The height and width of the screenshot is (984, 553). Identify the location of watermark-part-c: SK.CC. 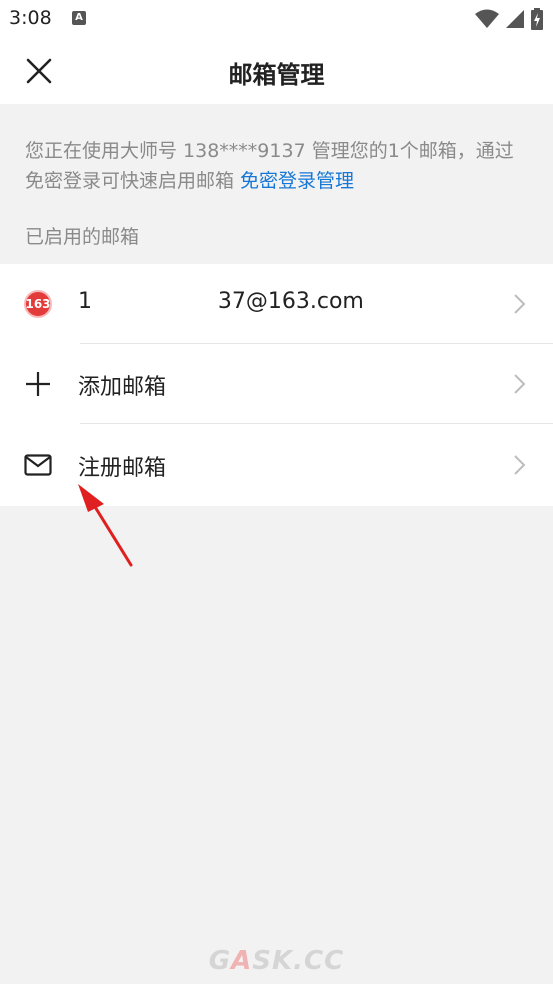
(298, 961).